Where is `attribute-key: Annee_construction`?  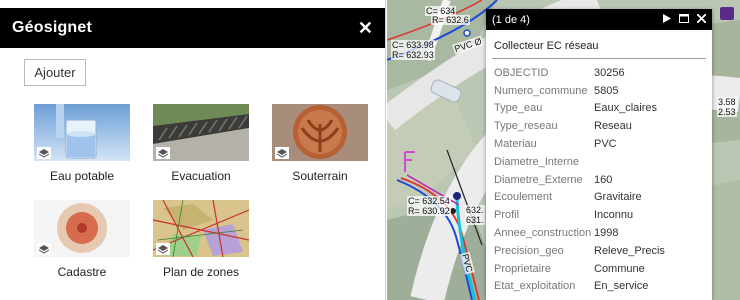 attribute-key: Annee_construction is located at coordinates (543, 233).